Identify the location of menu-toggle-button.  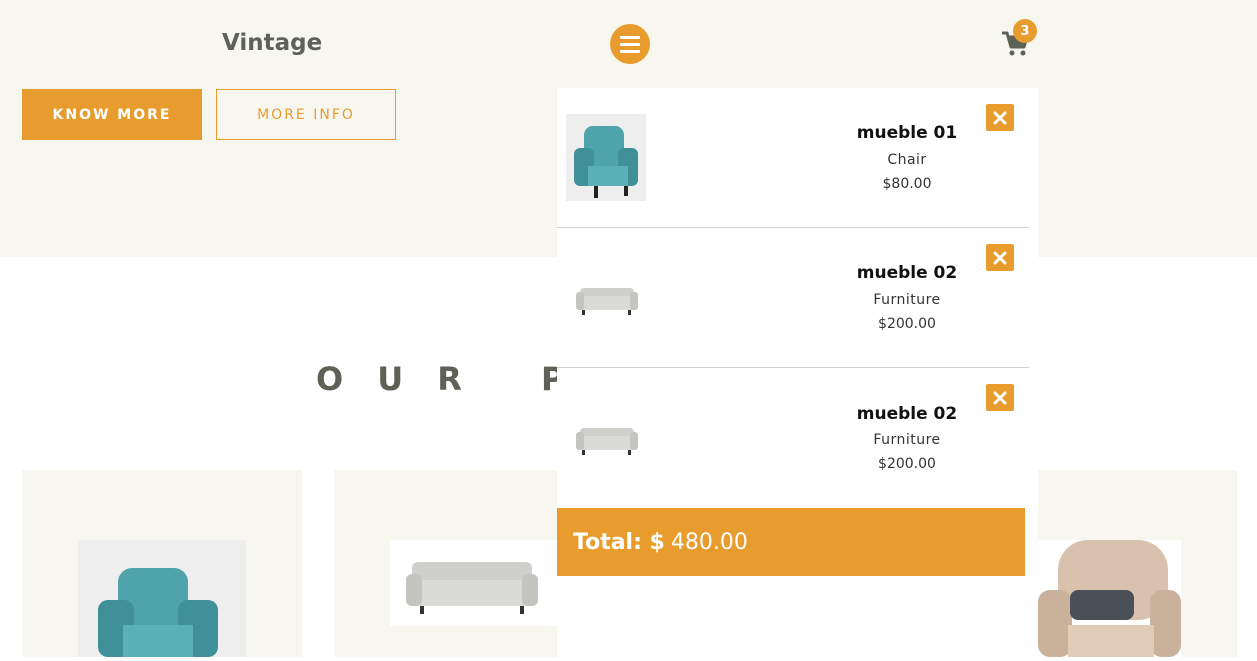
(630, 44).